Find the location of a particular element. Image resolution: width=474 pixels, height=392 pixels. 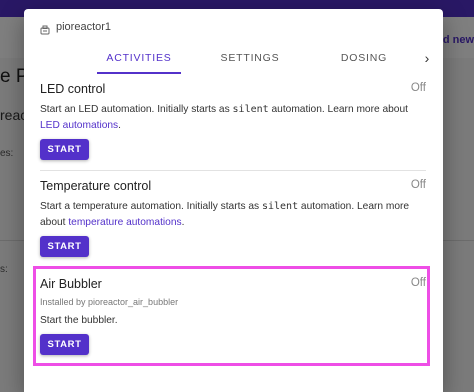

section-divider is located at coordinates (233, 170).